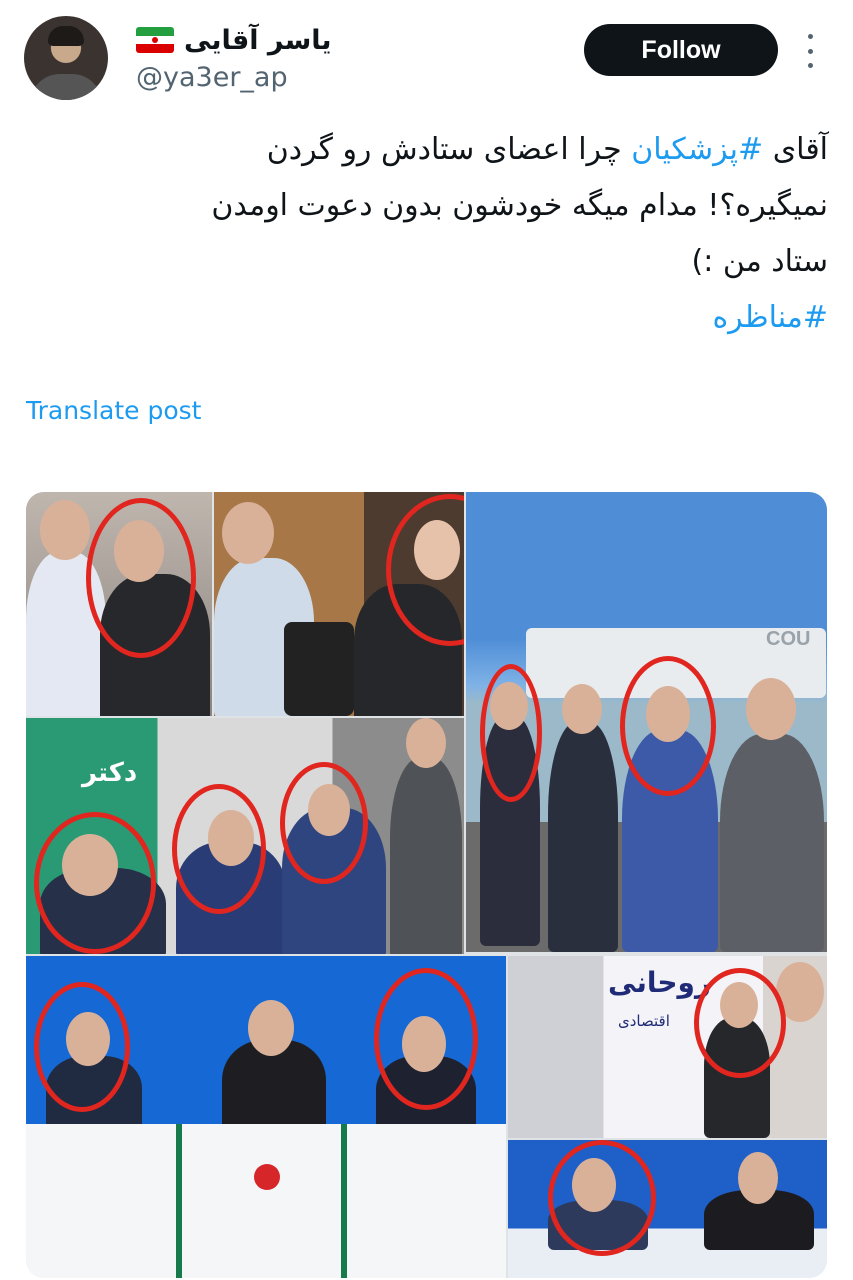 This screenshot has width=853, height=1280. I want to click on tweet-line-3: ستاد من :), so click(759, 261).